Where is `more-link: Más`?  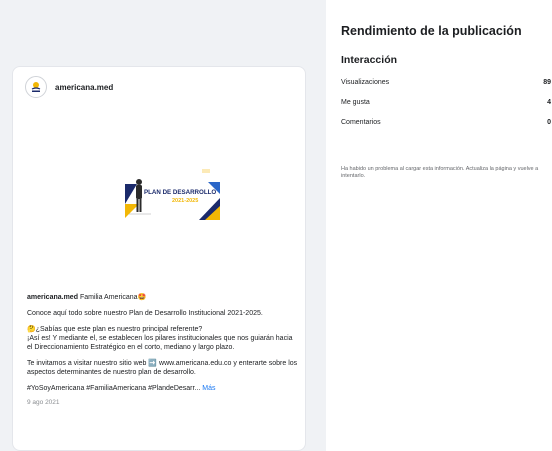
more-link: Más is located at coordinates (208, 388).